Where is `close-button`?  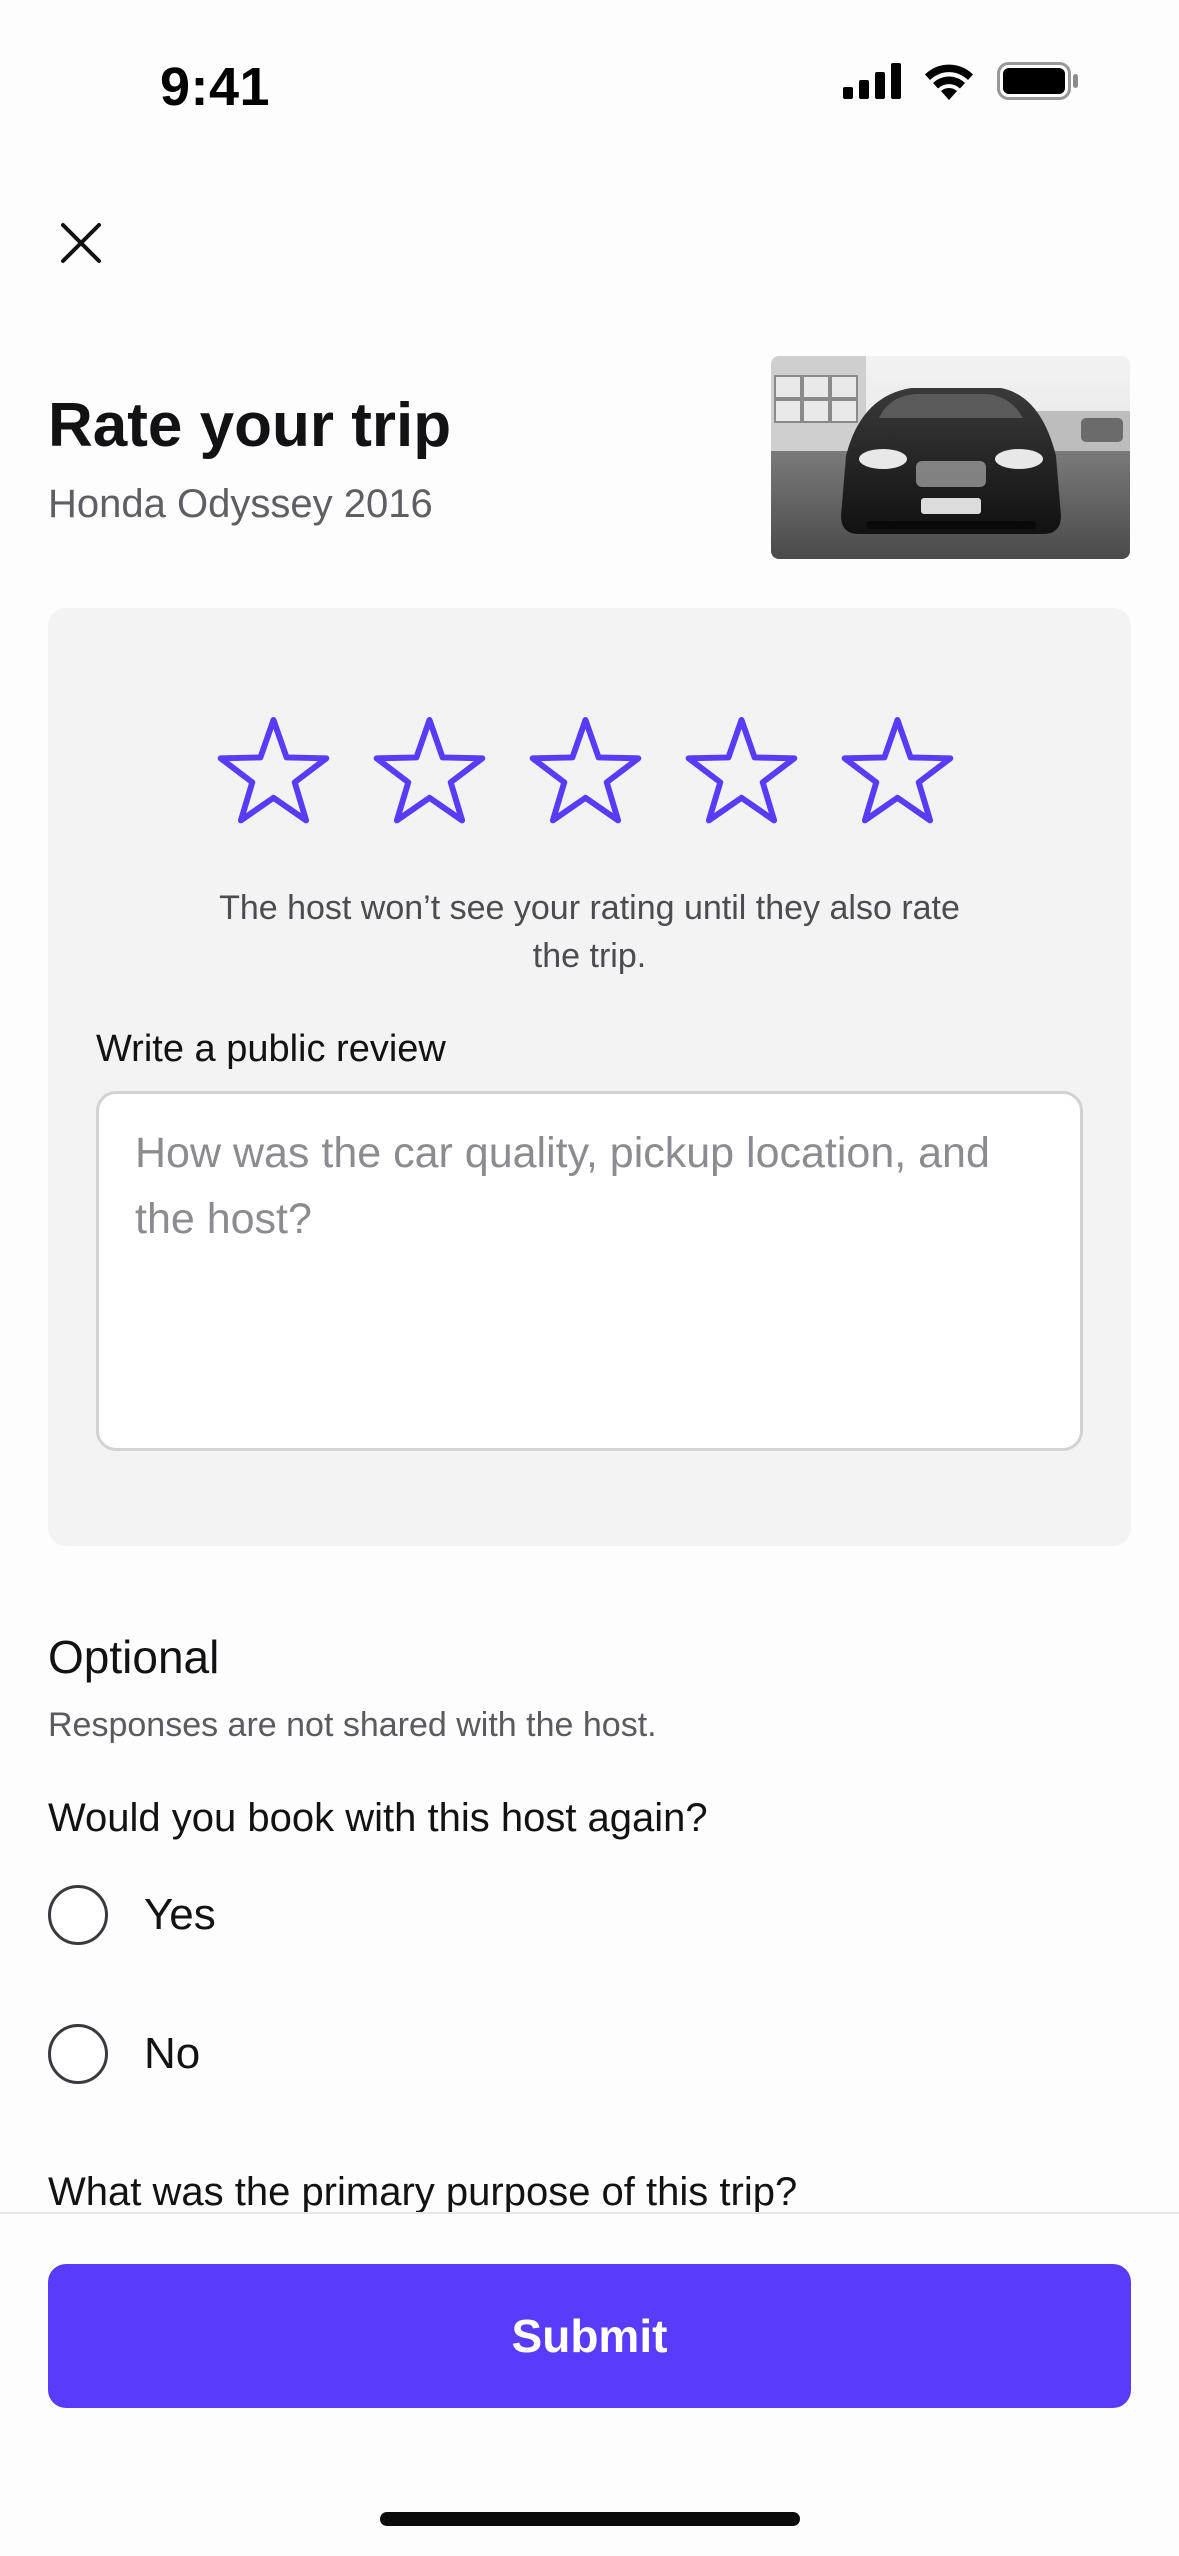
close-button is located at coordinates (81, 243).